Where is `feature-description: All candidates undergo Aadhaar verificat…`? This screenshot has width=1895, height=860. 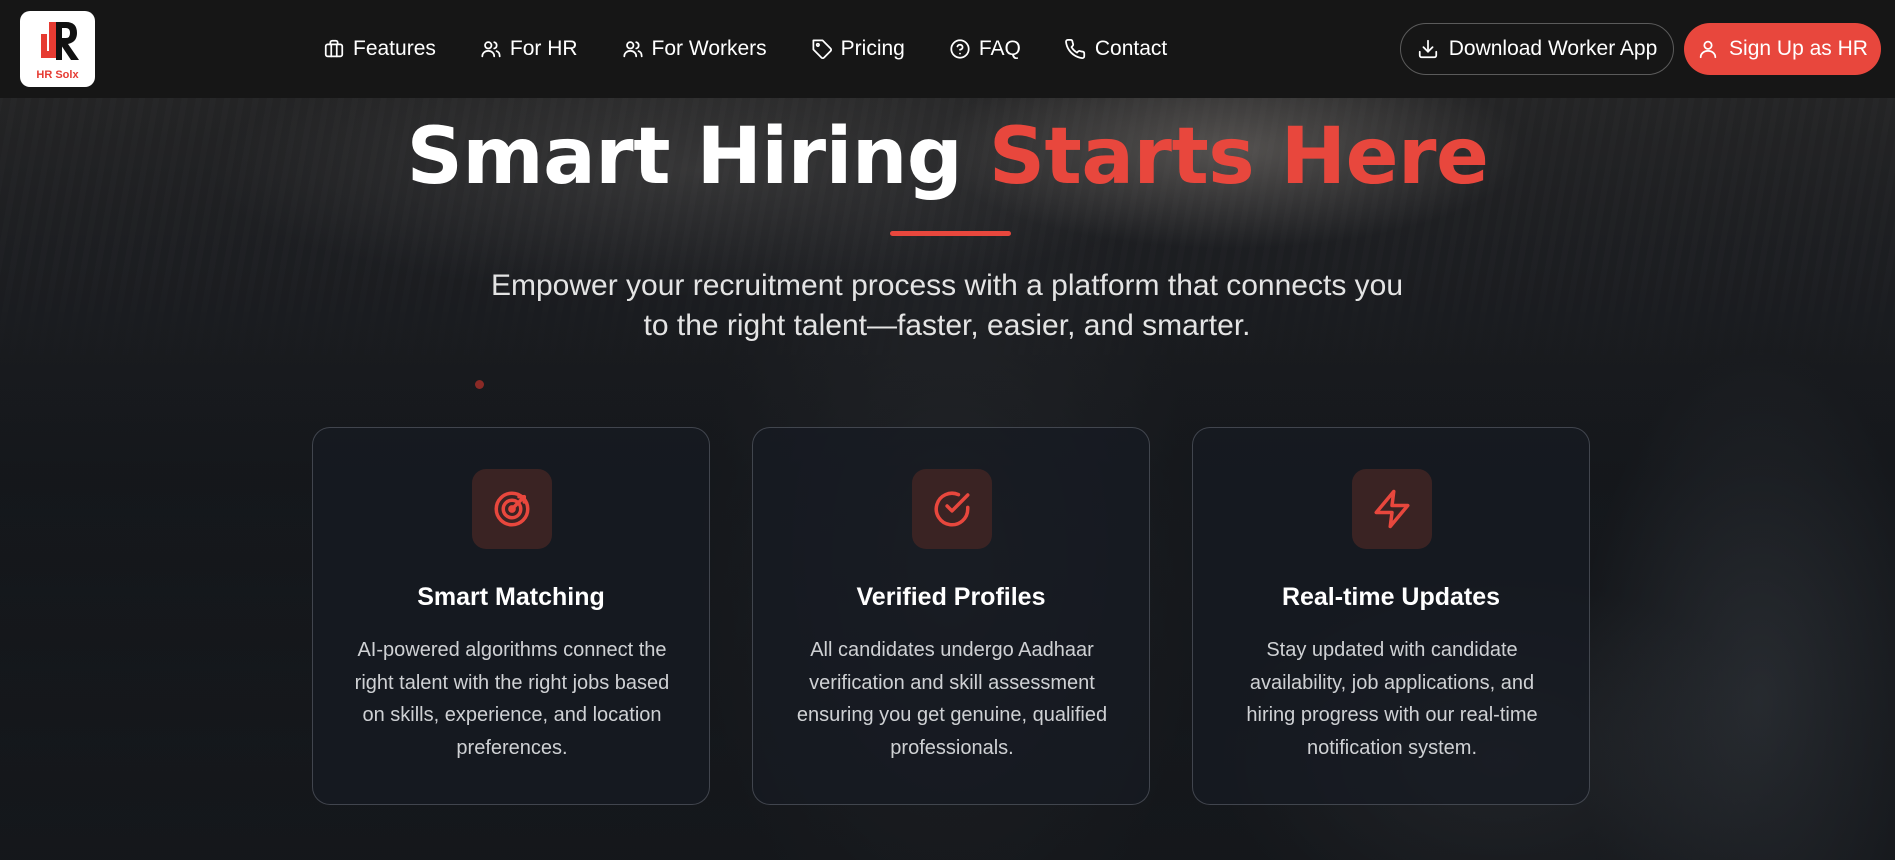
feature-description: All candidates undergo Aadhaar verificat… is located at coordinates (952, 699).